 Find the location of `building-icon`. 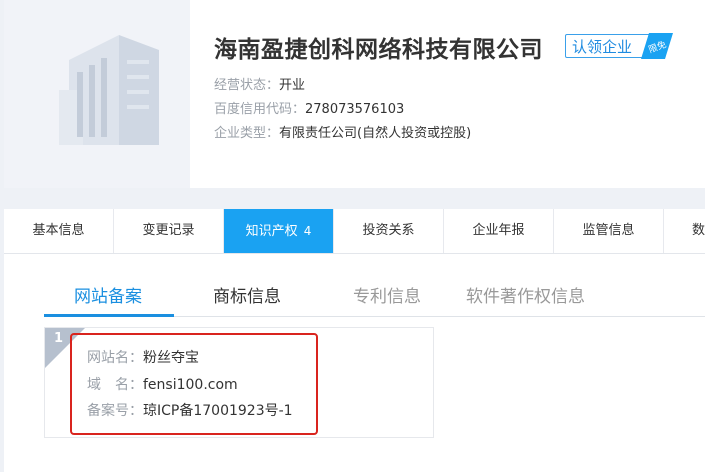

building-icon is located at coordinates (109, 90).